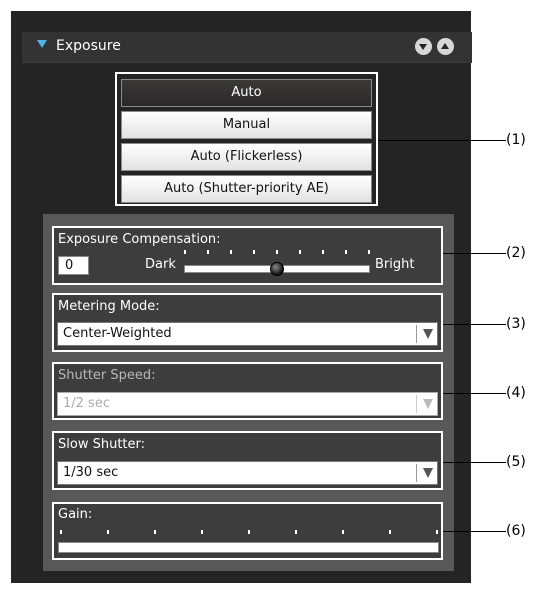 The height and width of the screenshot is (590, 533). Describe the element at coordinates (516, 531) in the screenshot. I see `callout-label-6: (6)` at that location.